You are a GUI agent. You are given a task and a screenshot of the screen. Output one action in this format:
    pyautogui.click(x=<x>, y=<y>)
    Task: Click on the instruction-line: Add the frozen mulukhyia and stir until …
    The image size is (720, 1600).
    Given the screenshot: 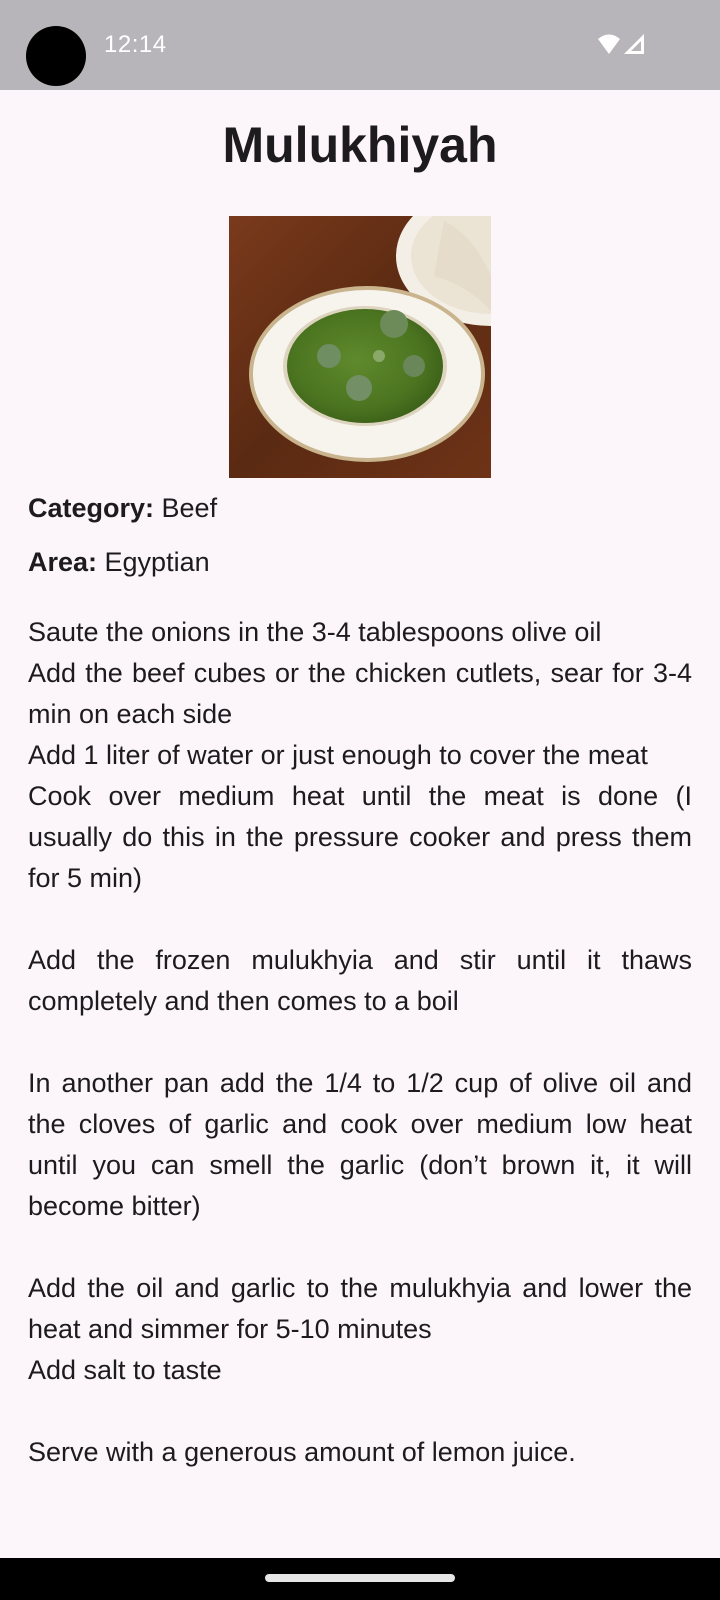 What is the action you would take?
    pyautogui.click(x=360, y=980)
    